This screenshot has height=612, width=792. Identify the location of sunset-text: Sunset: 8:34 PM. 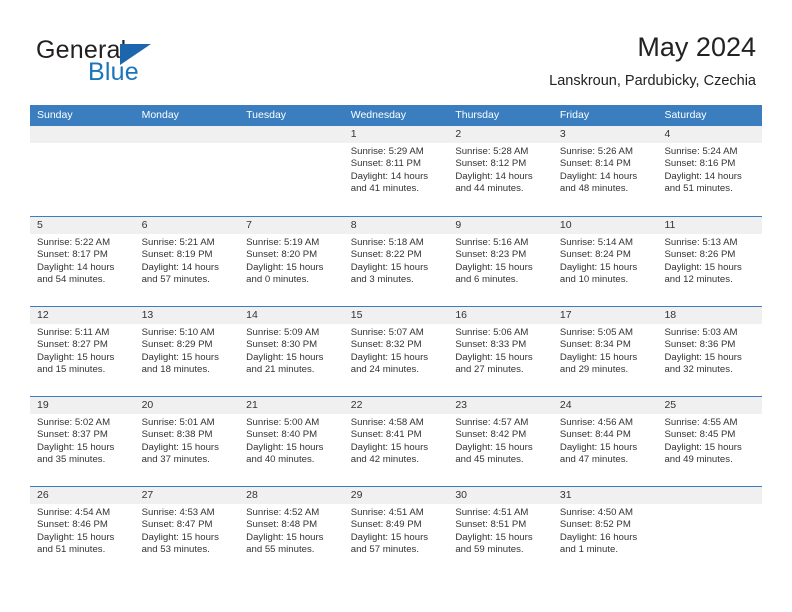
(595, 345).